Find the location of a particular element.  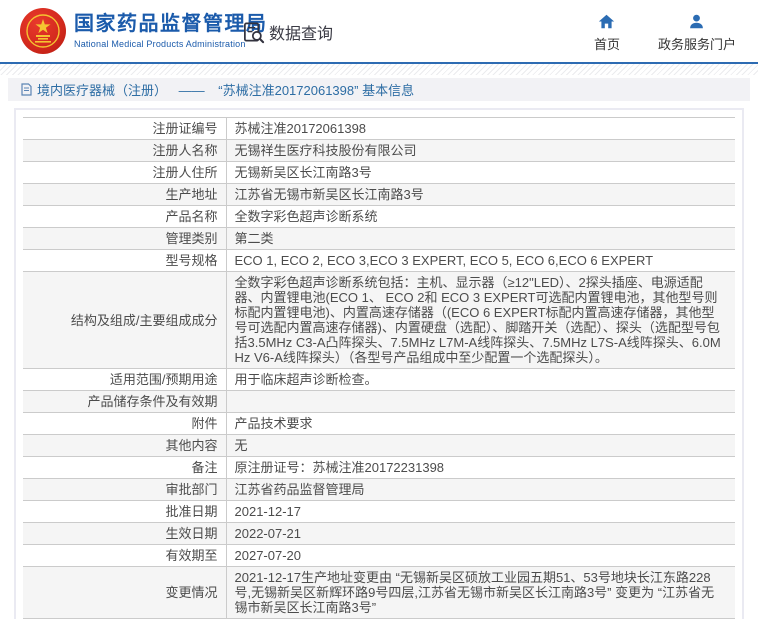

breadcrumb: 境内医疗器械（注册） —— “苏械注准20172061398” 基本信息 is located at coordinates (379, 89).